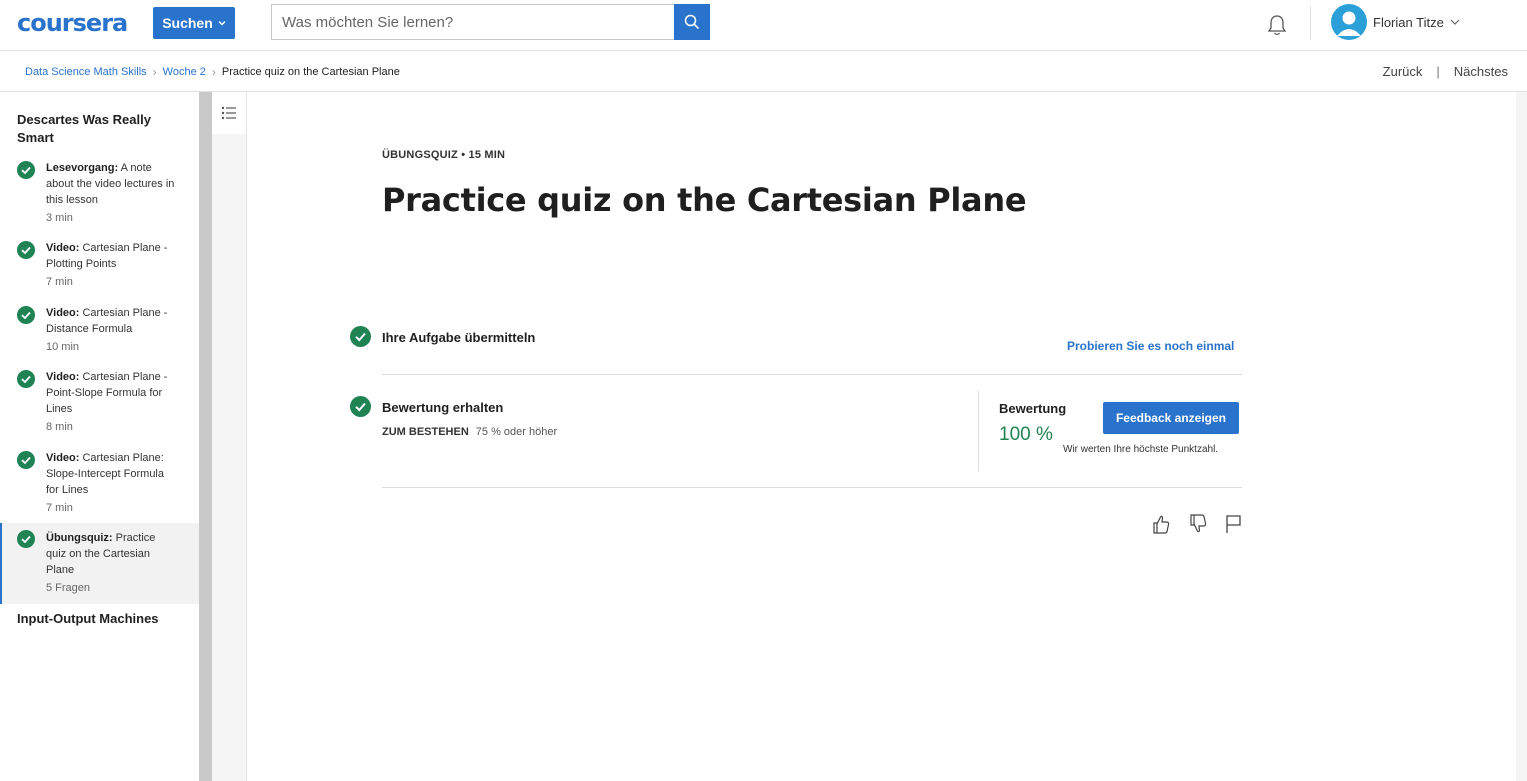  Describe the element at coordinates (79, 538) in the screenshot. I see `item-type: Übungsquiz:` at that location.